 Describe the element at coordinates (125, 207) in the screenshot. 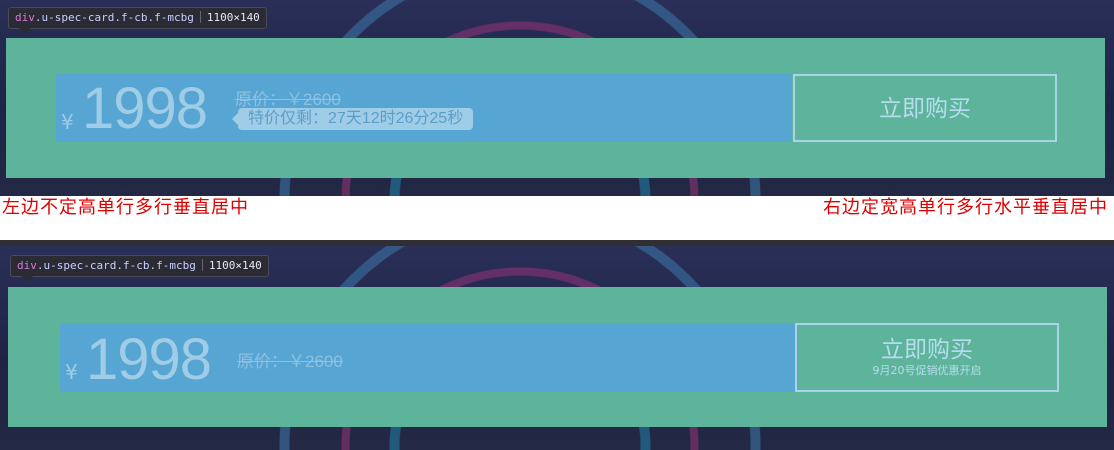

I see `note-left: 左边不定高单行多行垂直居中` at that location.